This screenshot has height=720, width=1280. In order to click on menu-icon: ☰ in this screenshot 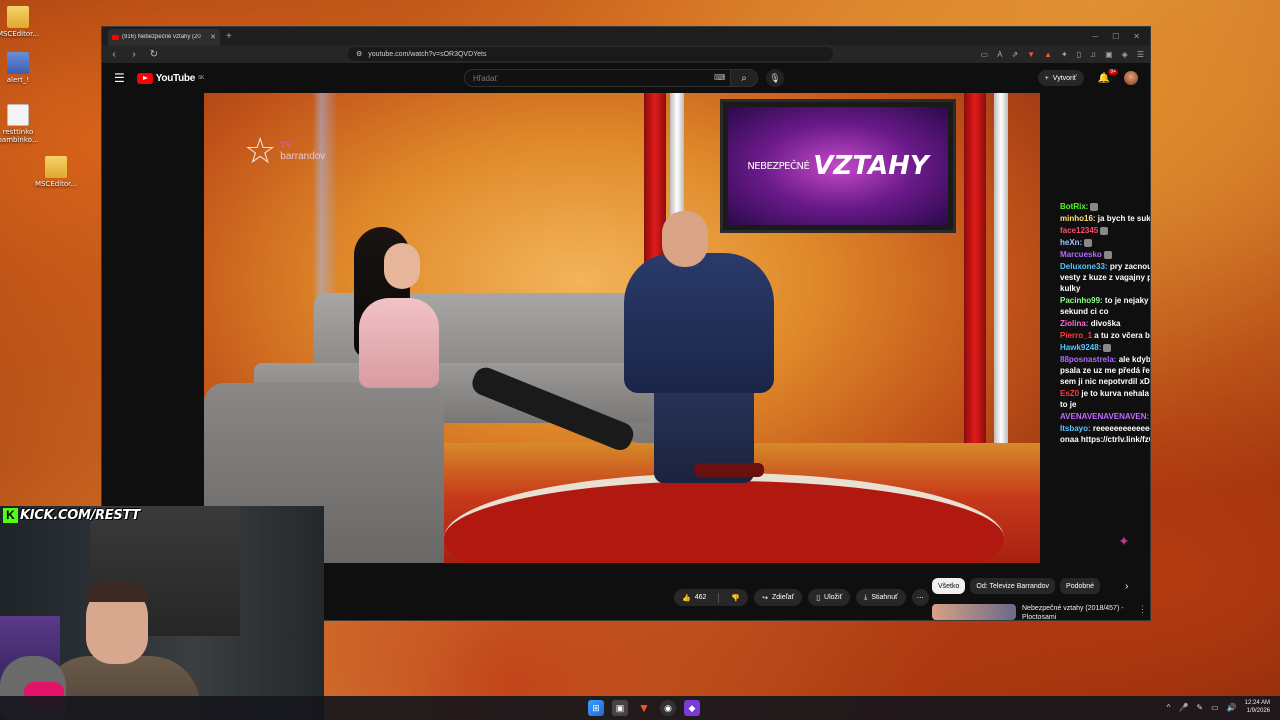, I will do `click(1140, 54)`.